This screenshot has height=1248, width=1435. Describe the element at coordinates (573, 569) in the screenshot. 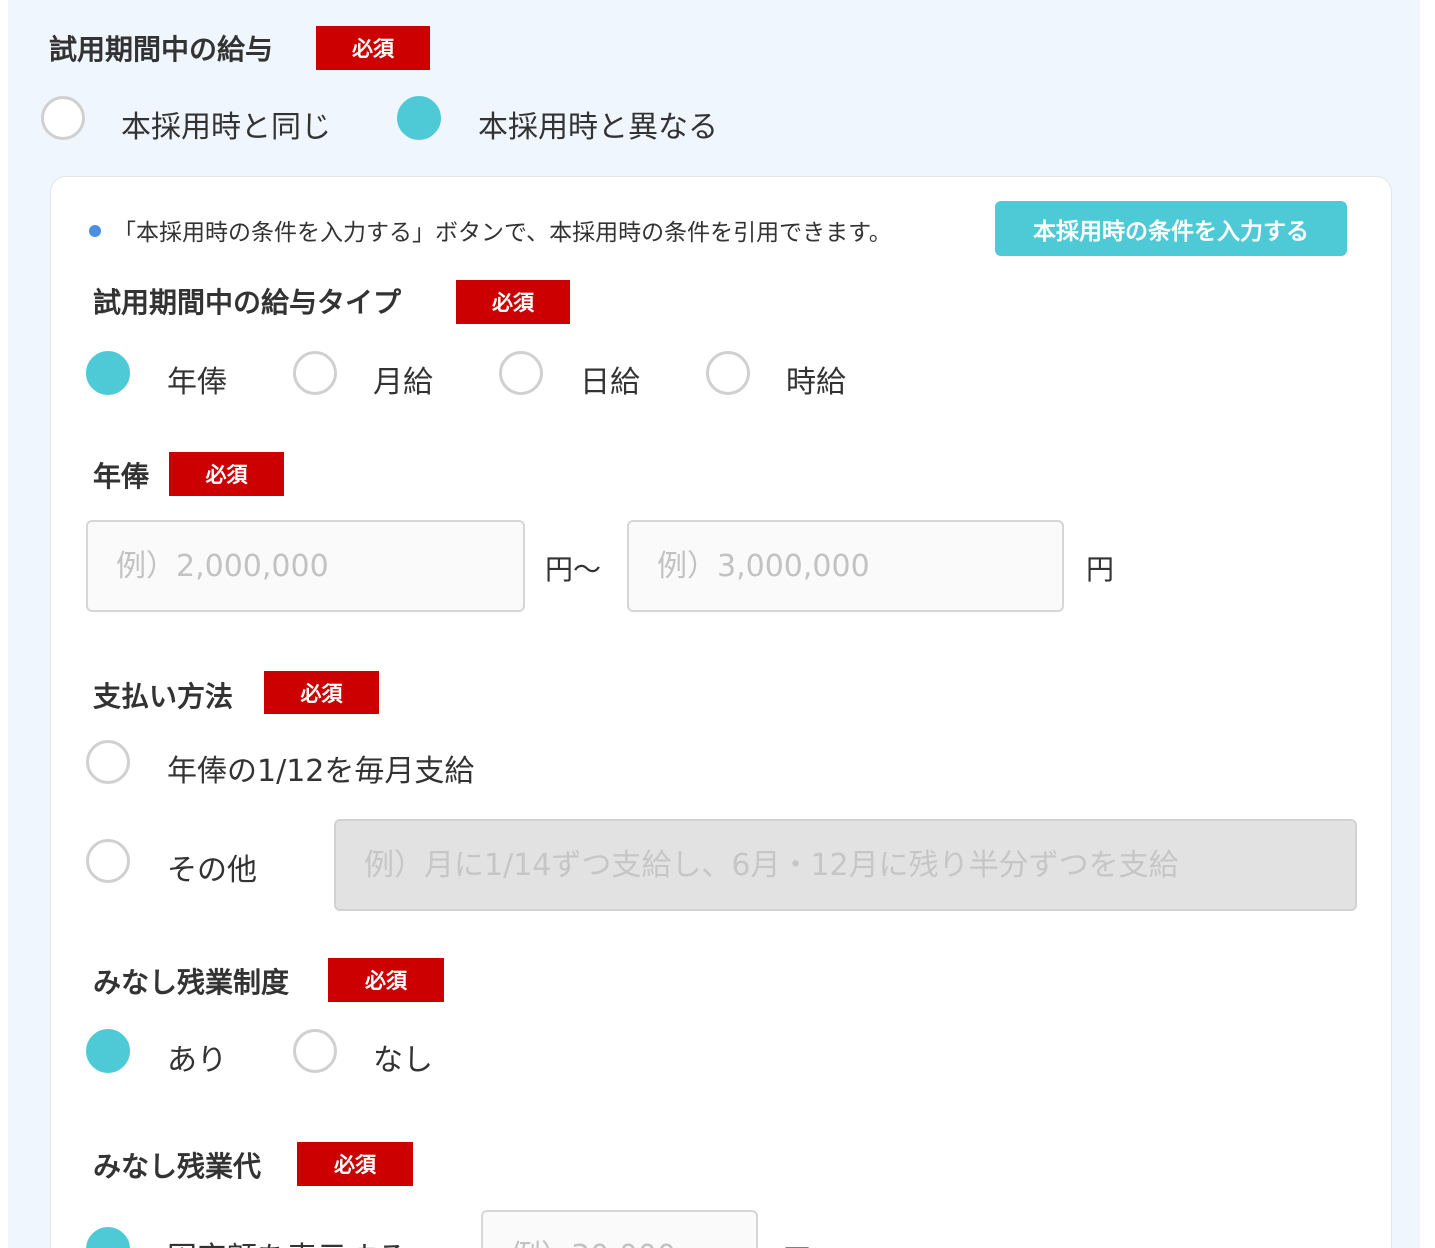

I see `range-separator: 円〜` at that location.